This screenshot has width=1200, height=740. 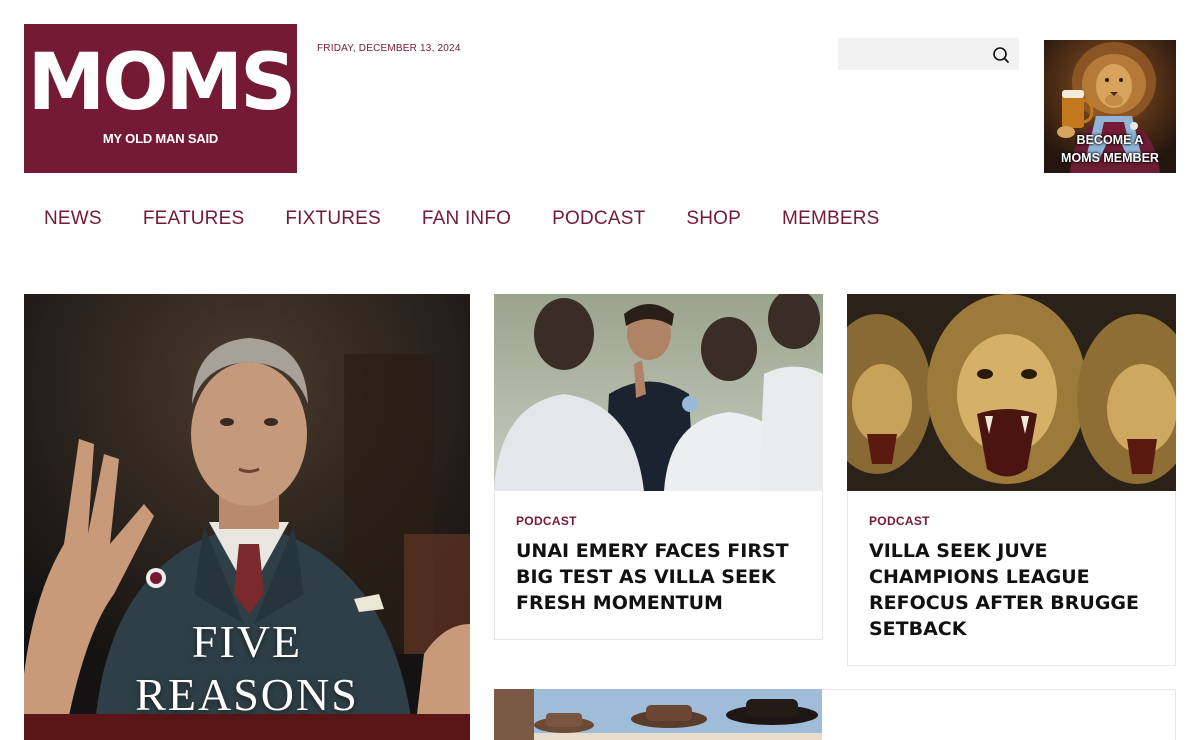 What do you see at coordinates (160, 138) in the screenshot?
I see `logo-subtitle: MY OLD MAN SAID` at bounding box center [160, 138].